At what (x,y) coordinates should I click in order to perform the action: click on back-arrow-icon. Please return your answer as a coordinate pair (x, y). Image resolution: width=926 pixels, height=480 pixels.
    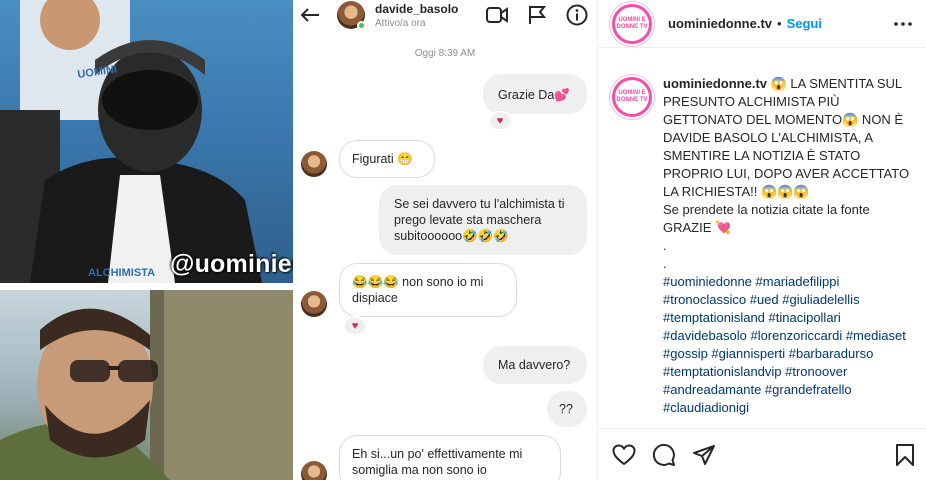
    Looking at the image, I should click on (310, 15).